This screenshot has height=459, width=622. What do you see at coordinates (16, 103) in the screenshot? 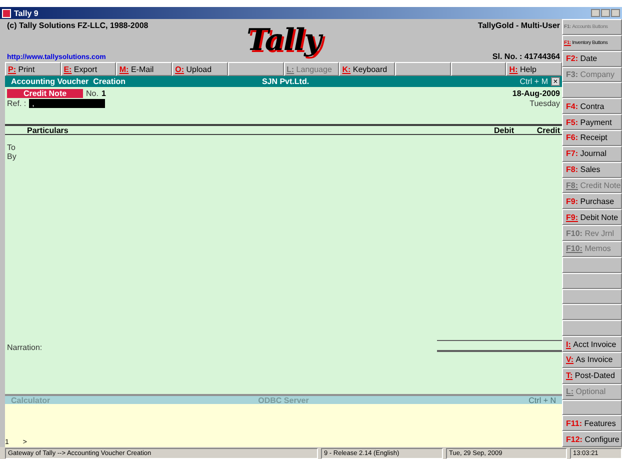
I see `ref-label: Ref. :` at bounding box center [16, 103].